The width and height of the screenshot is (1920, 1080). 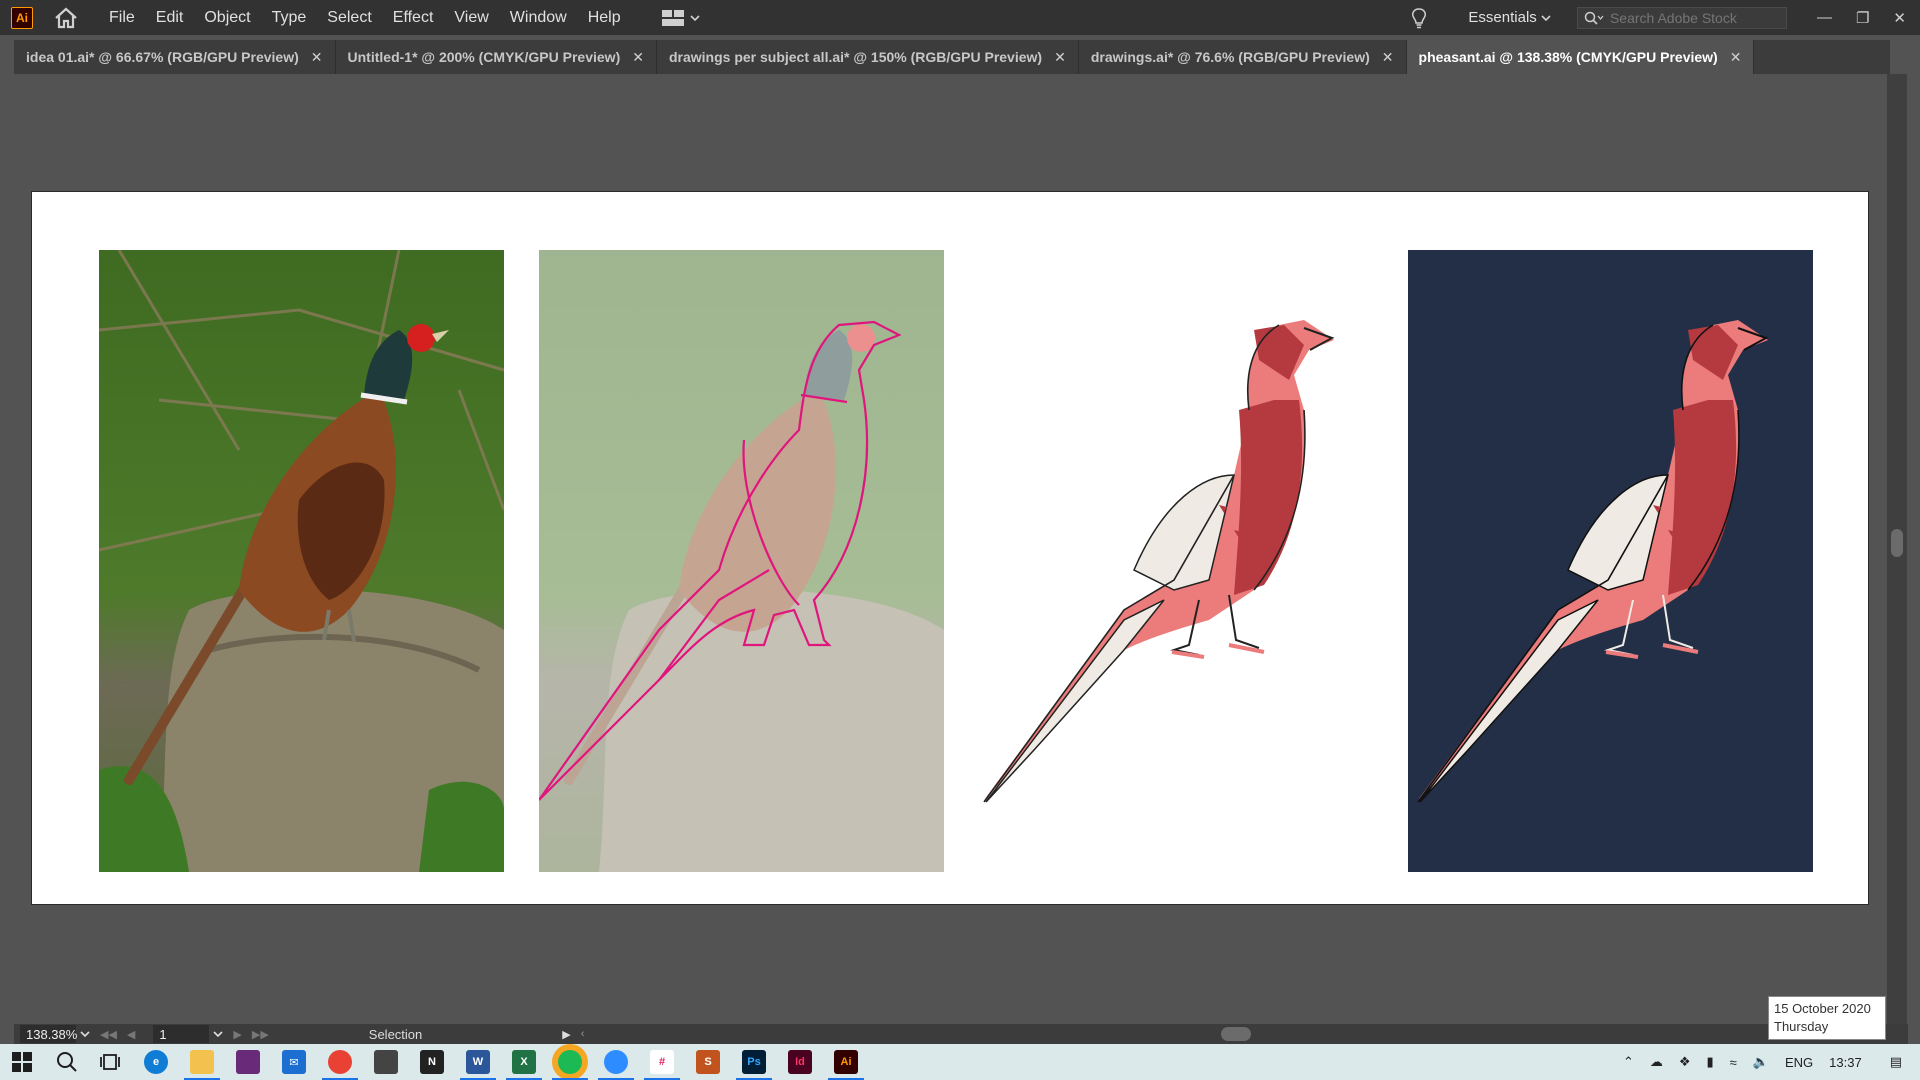 I want to click on arrange-documents-button, so click(x=680, y=17).